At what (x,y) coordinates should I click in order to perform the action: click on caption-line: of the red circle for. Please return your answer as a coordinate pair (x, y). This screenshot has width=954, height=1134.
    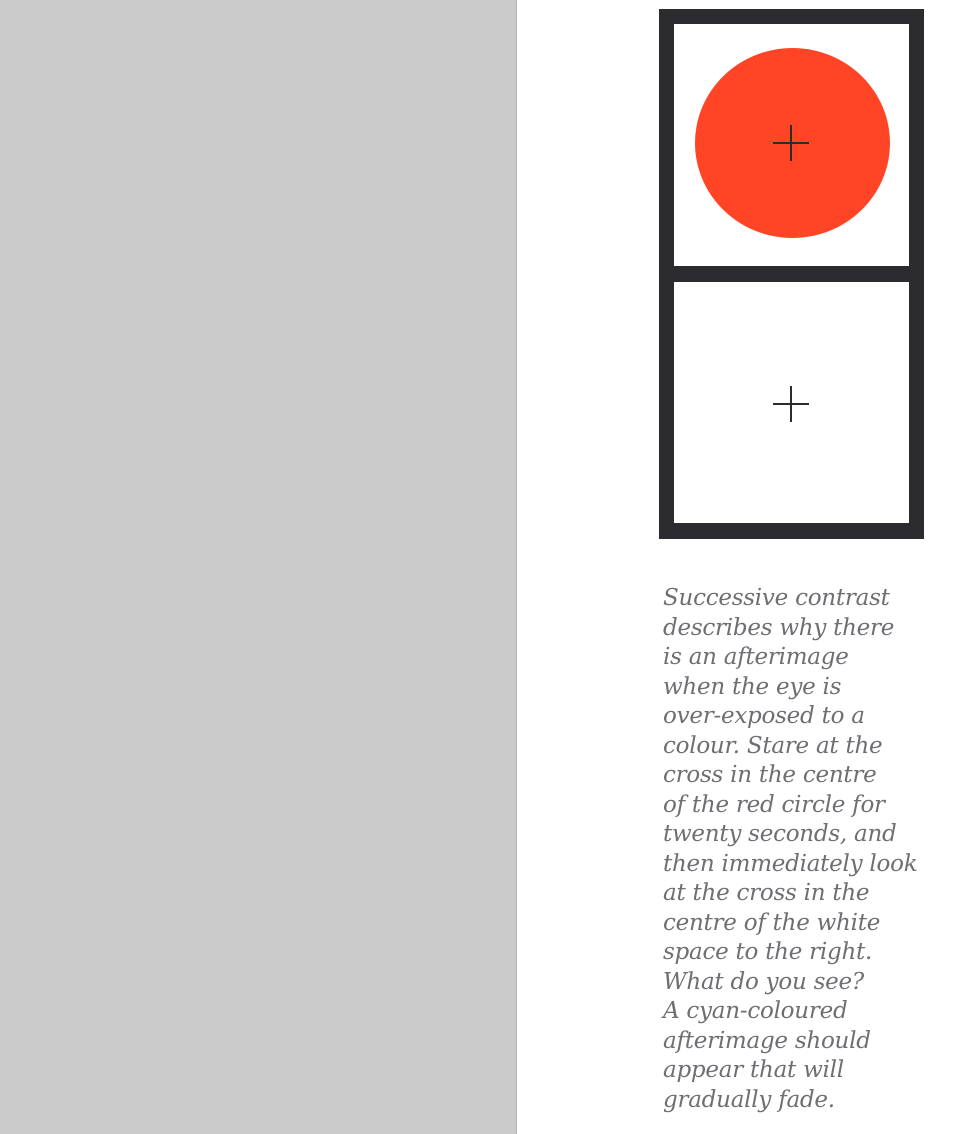
    Looking at the image, I should click on (774, 804).